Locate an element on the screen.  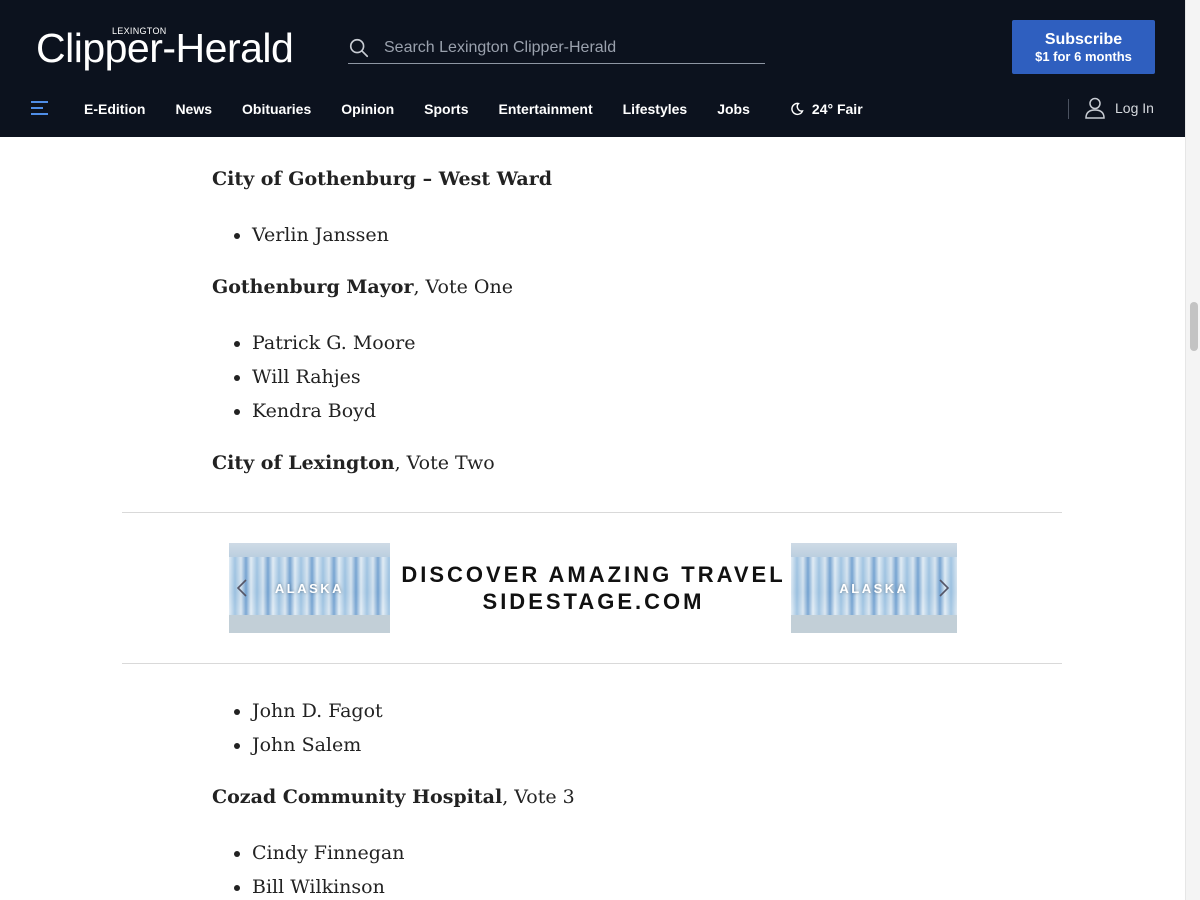
user-icon is located at coordinates (1095, 108).